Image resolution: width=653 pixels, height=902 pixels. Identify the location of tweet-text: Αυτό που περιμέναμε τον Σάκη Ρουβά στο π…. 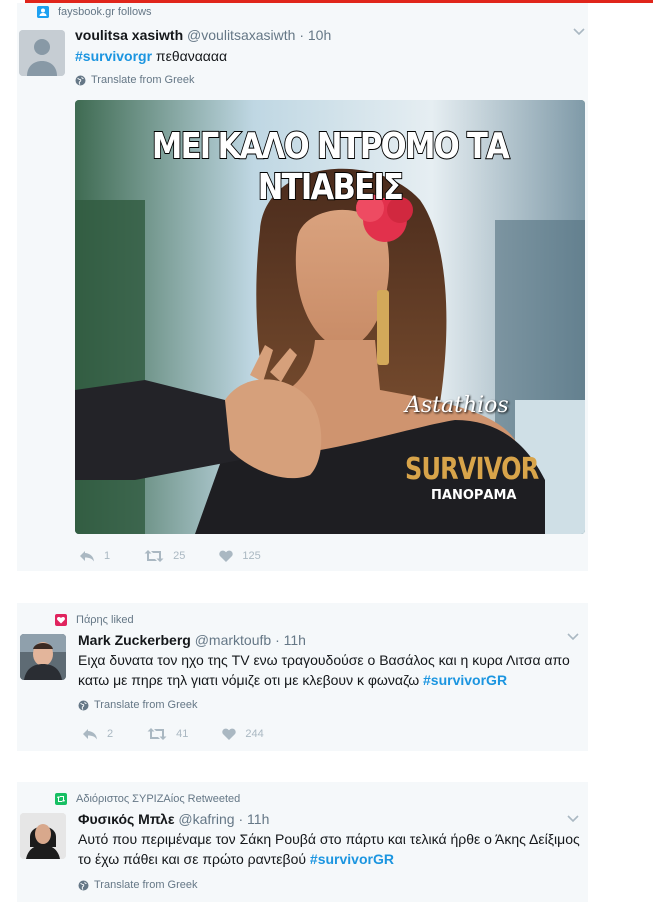
(333, 849).